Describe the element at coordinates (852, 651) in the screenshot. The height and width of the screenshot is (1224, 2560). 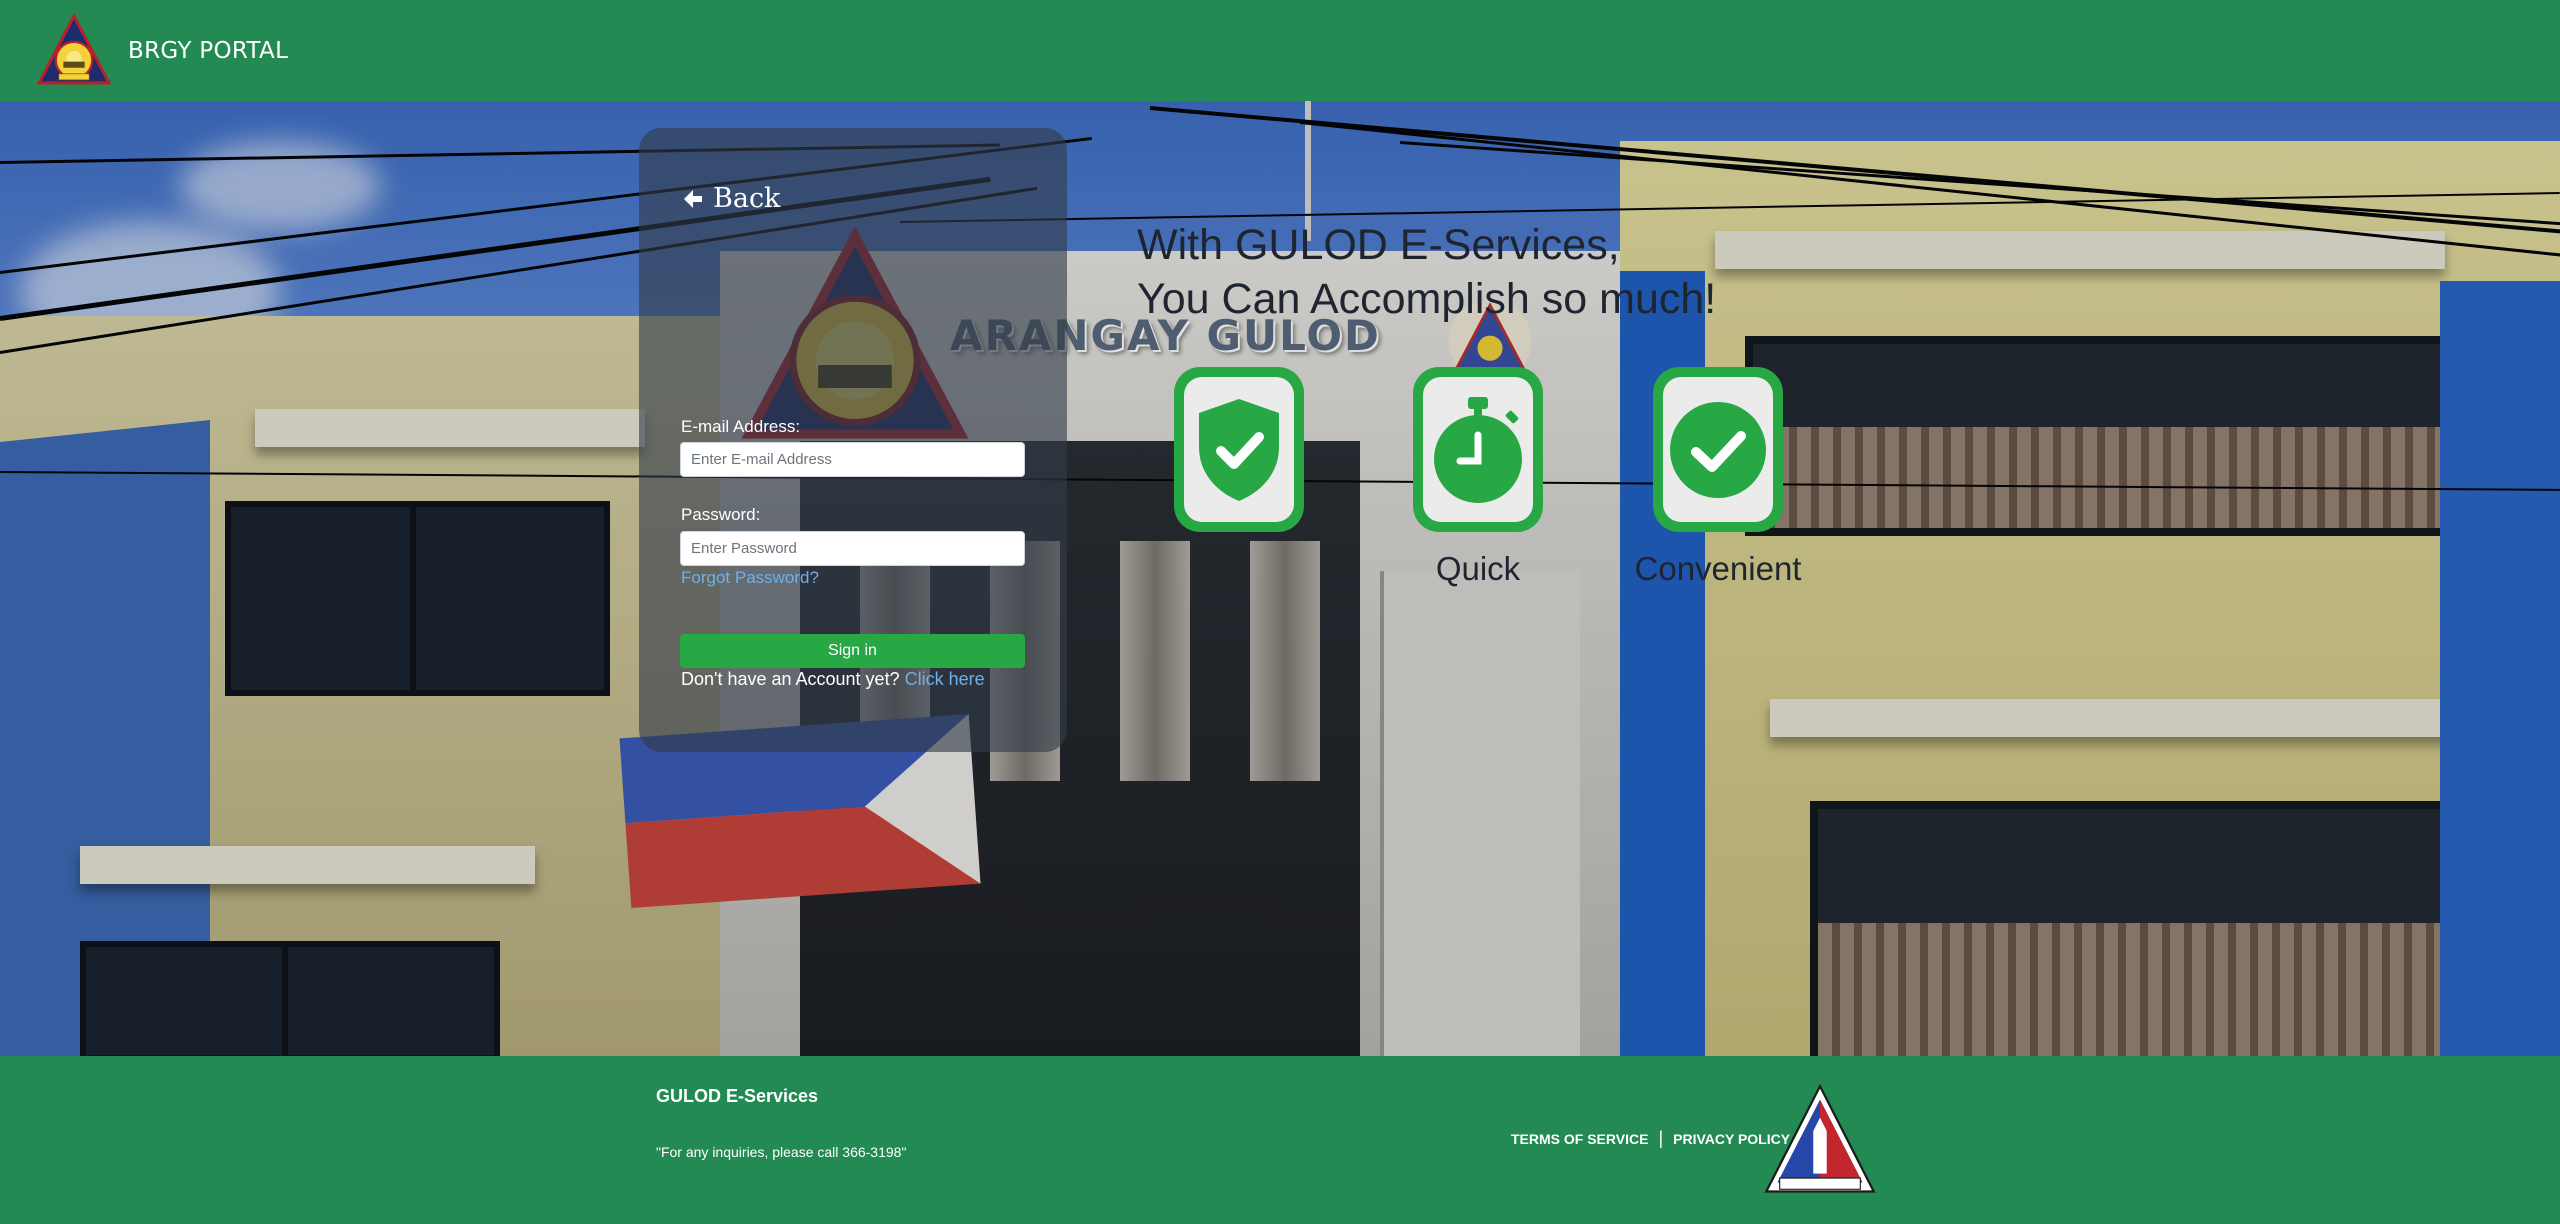
I see `sign-in-button: Sign in` at that location.